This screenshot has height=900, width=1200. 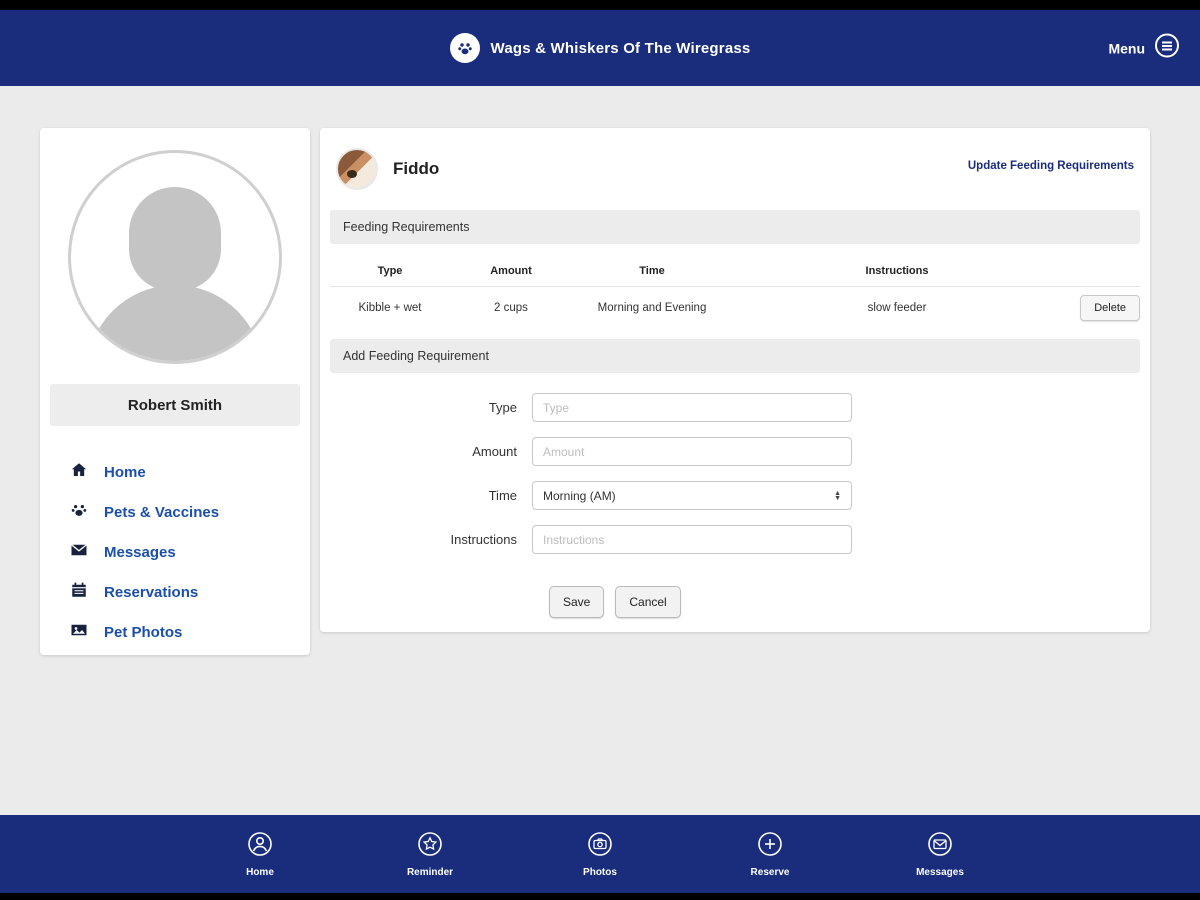 What do you see at coordinates (770, 872) in the screenshot?
I see `bottom-nav-label: Reserve` at bounding box center [770, 872].